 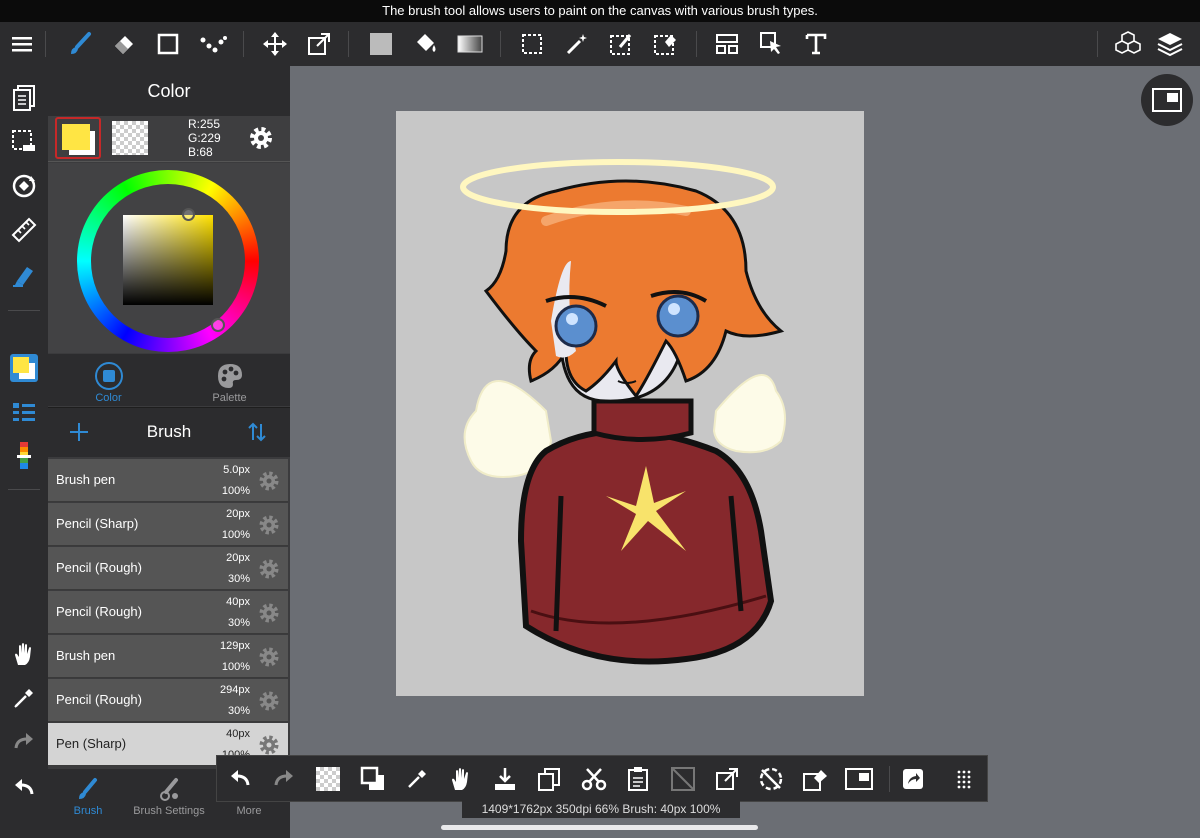 I want to click on cut-icon, so click(x=594, y=779).